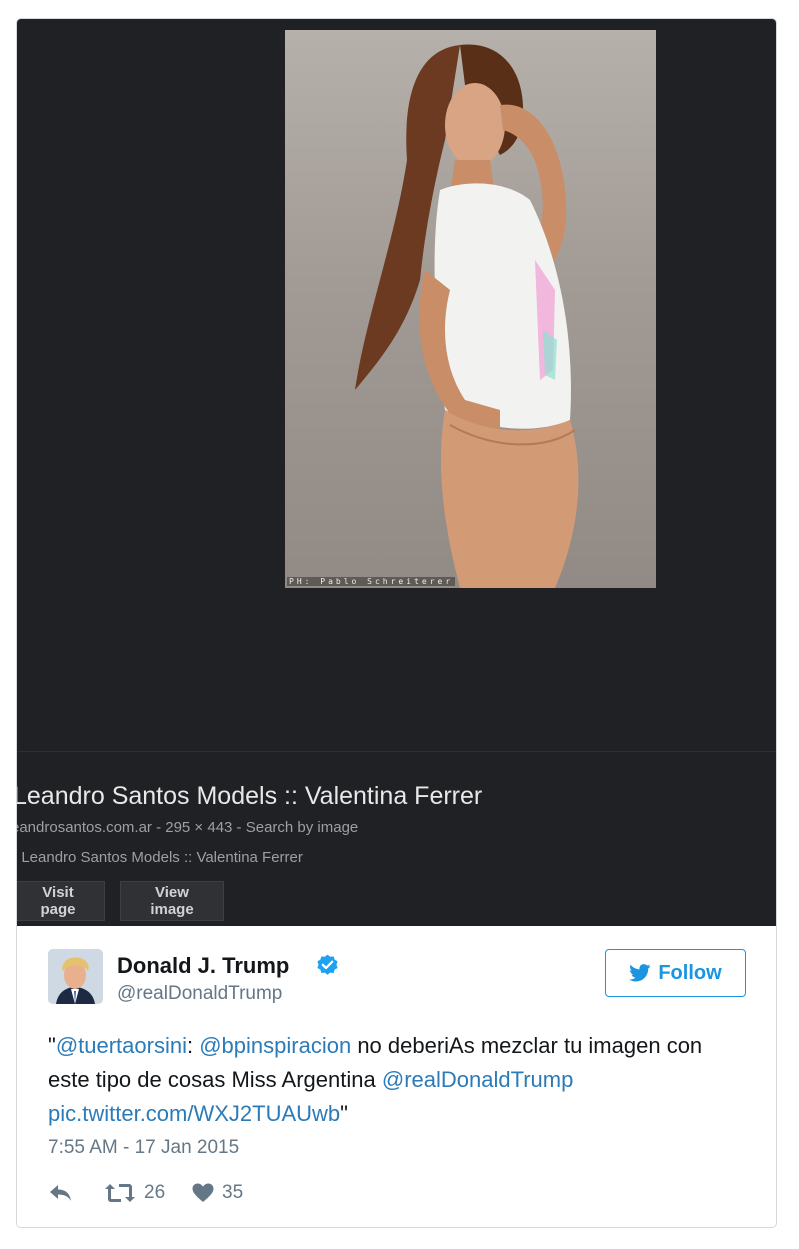 The height and width of the screenshot is (1249, 799). What do you see at coordinates (203, 1192) in the screenshot?
I see `heart-icon` at bounding box center [203, 1192].